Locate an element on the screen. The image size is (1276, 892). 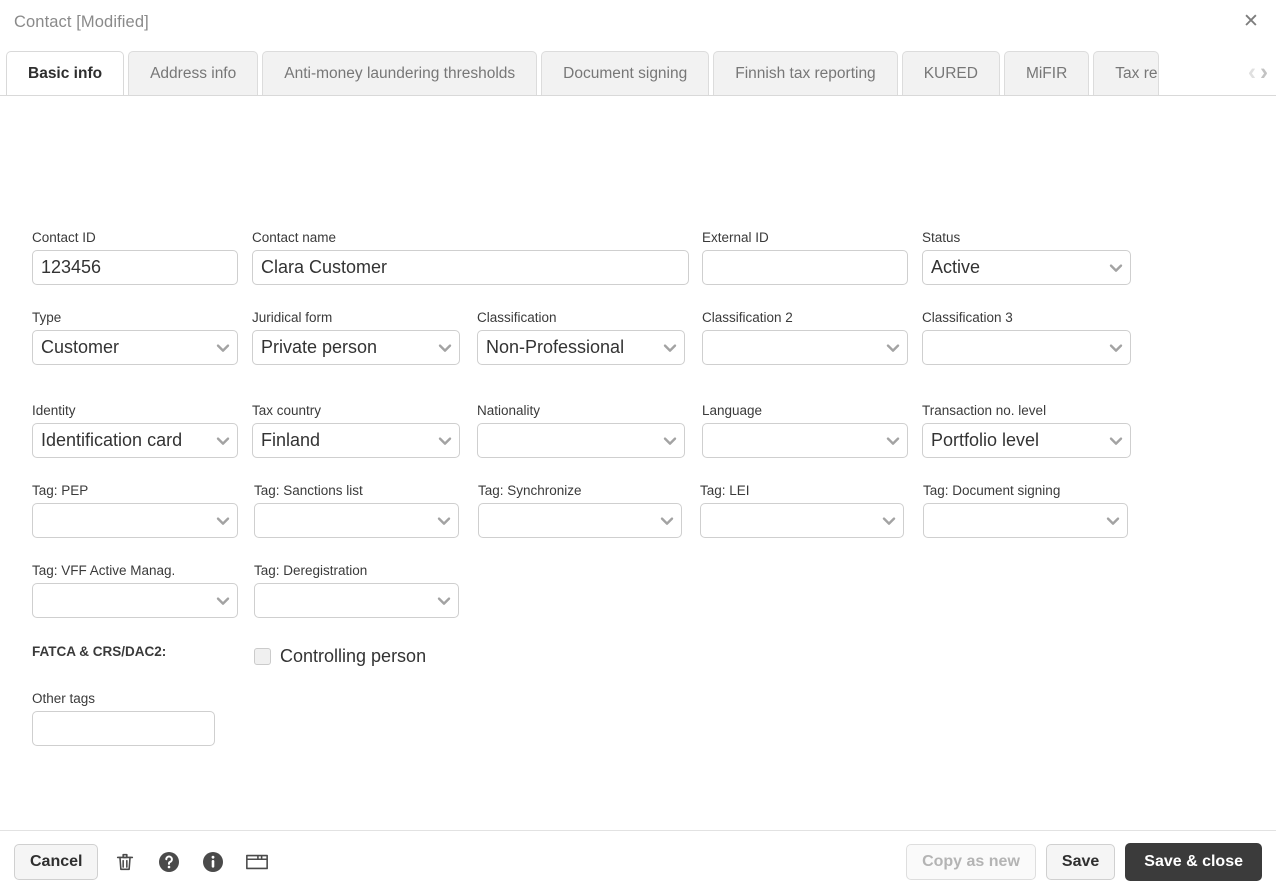
field-nationality: Nationality is located at coordinates (581, 430).